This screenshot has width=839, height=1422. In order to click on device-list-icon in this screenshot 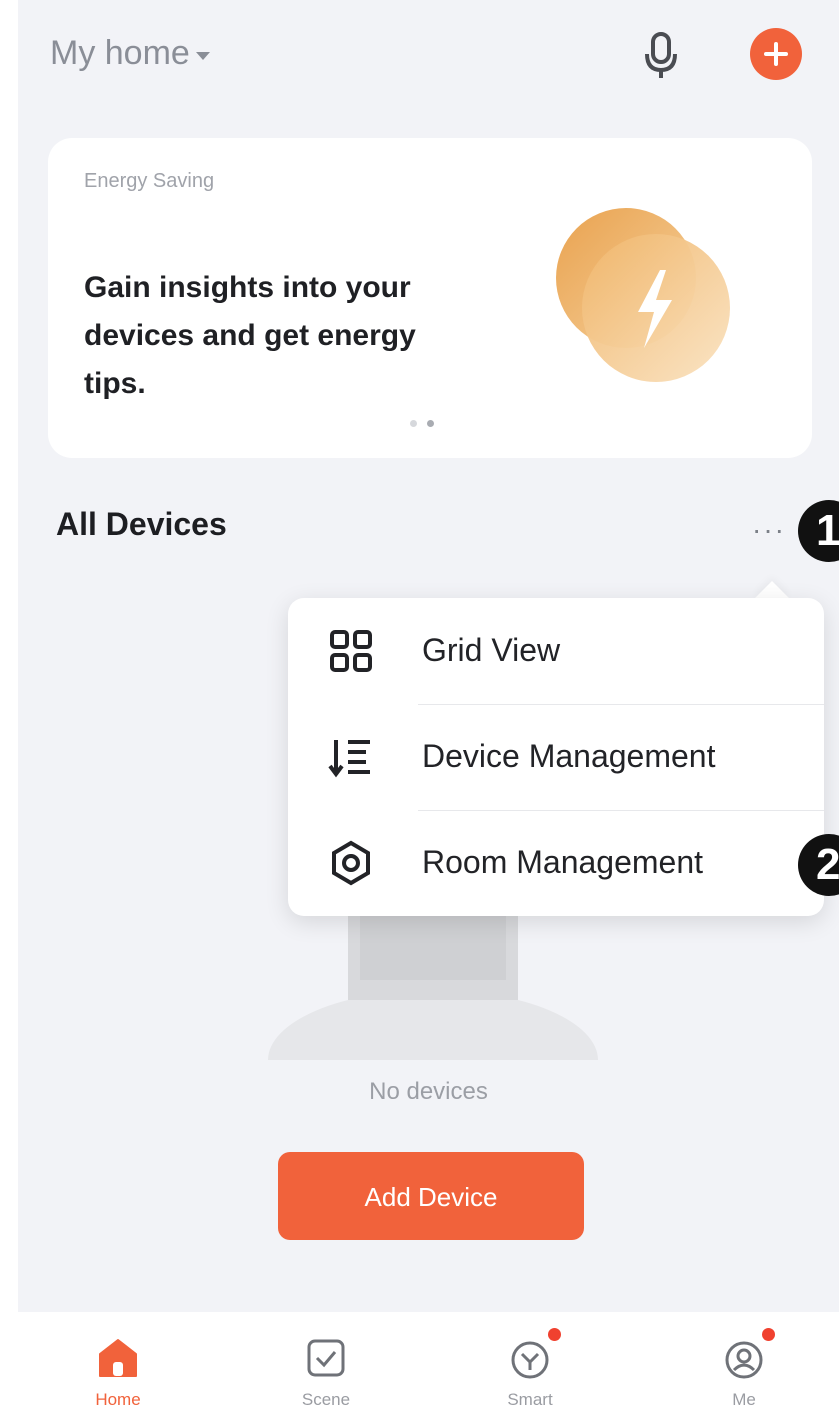, I will do `click(351, 757)`.